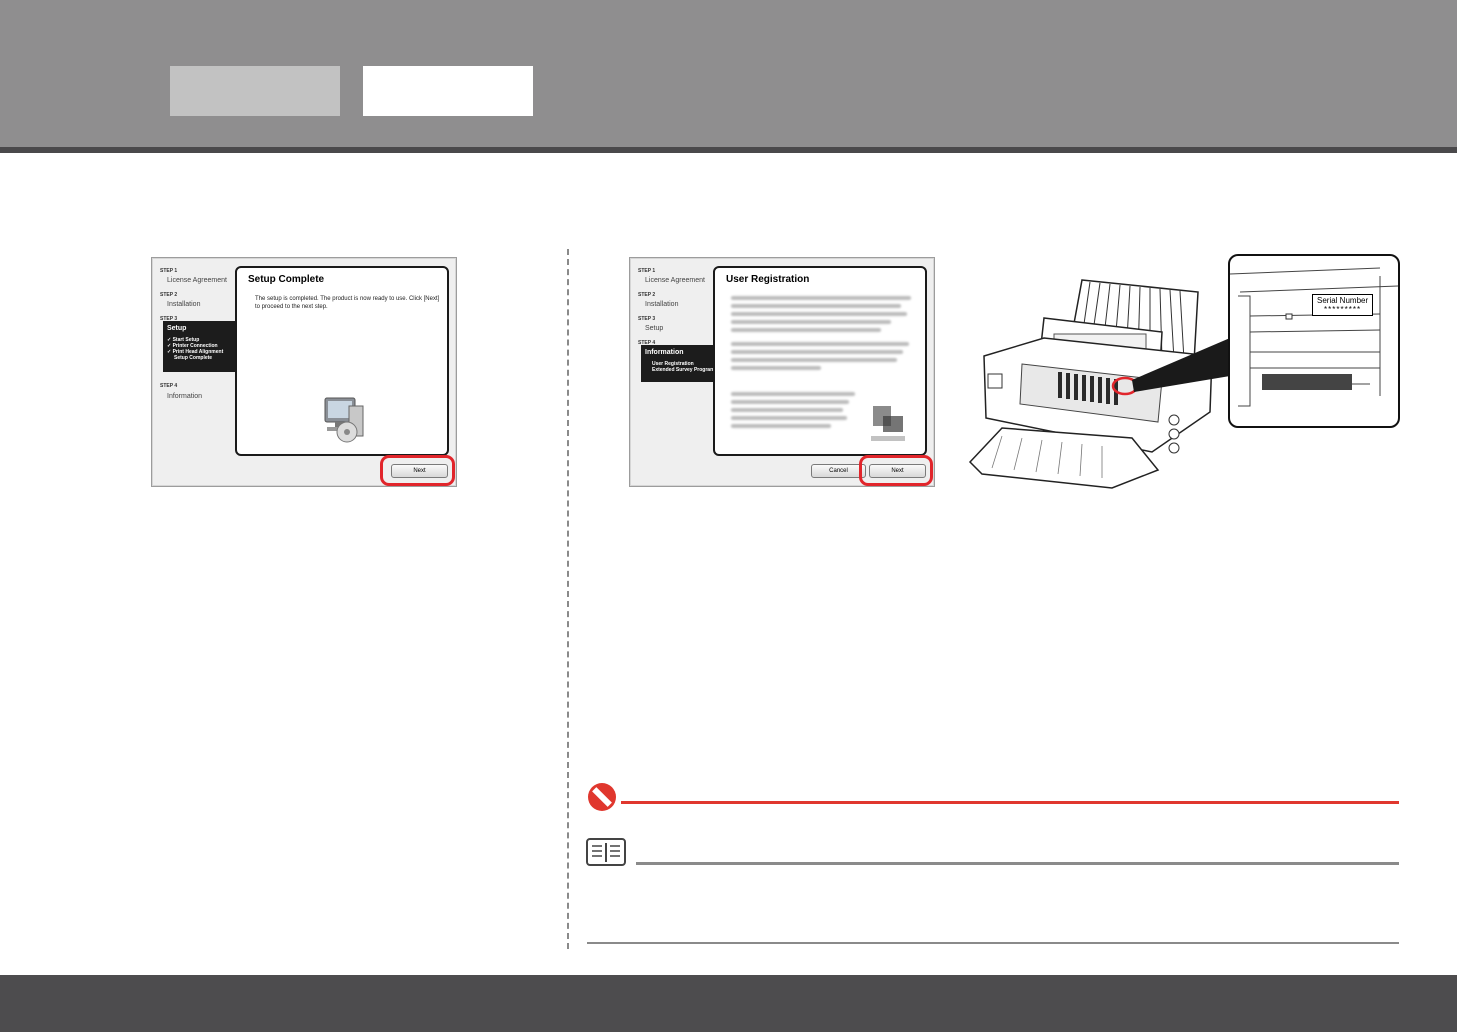  I want to click on header-tab-active, so click(448, 91).